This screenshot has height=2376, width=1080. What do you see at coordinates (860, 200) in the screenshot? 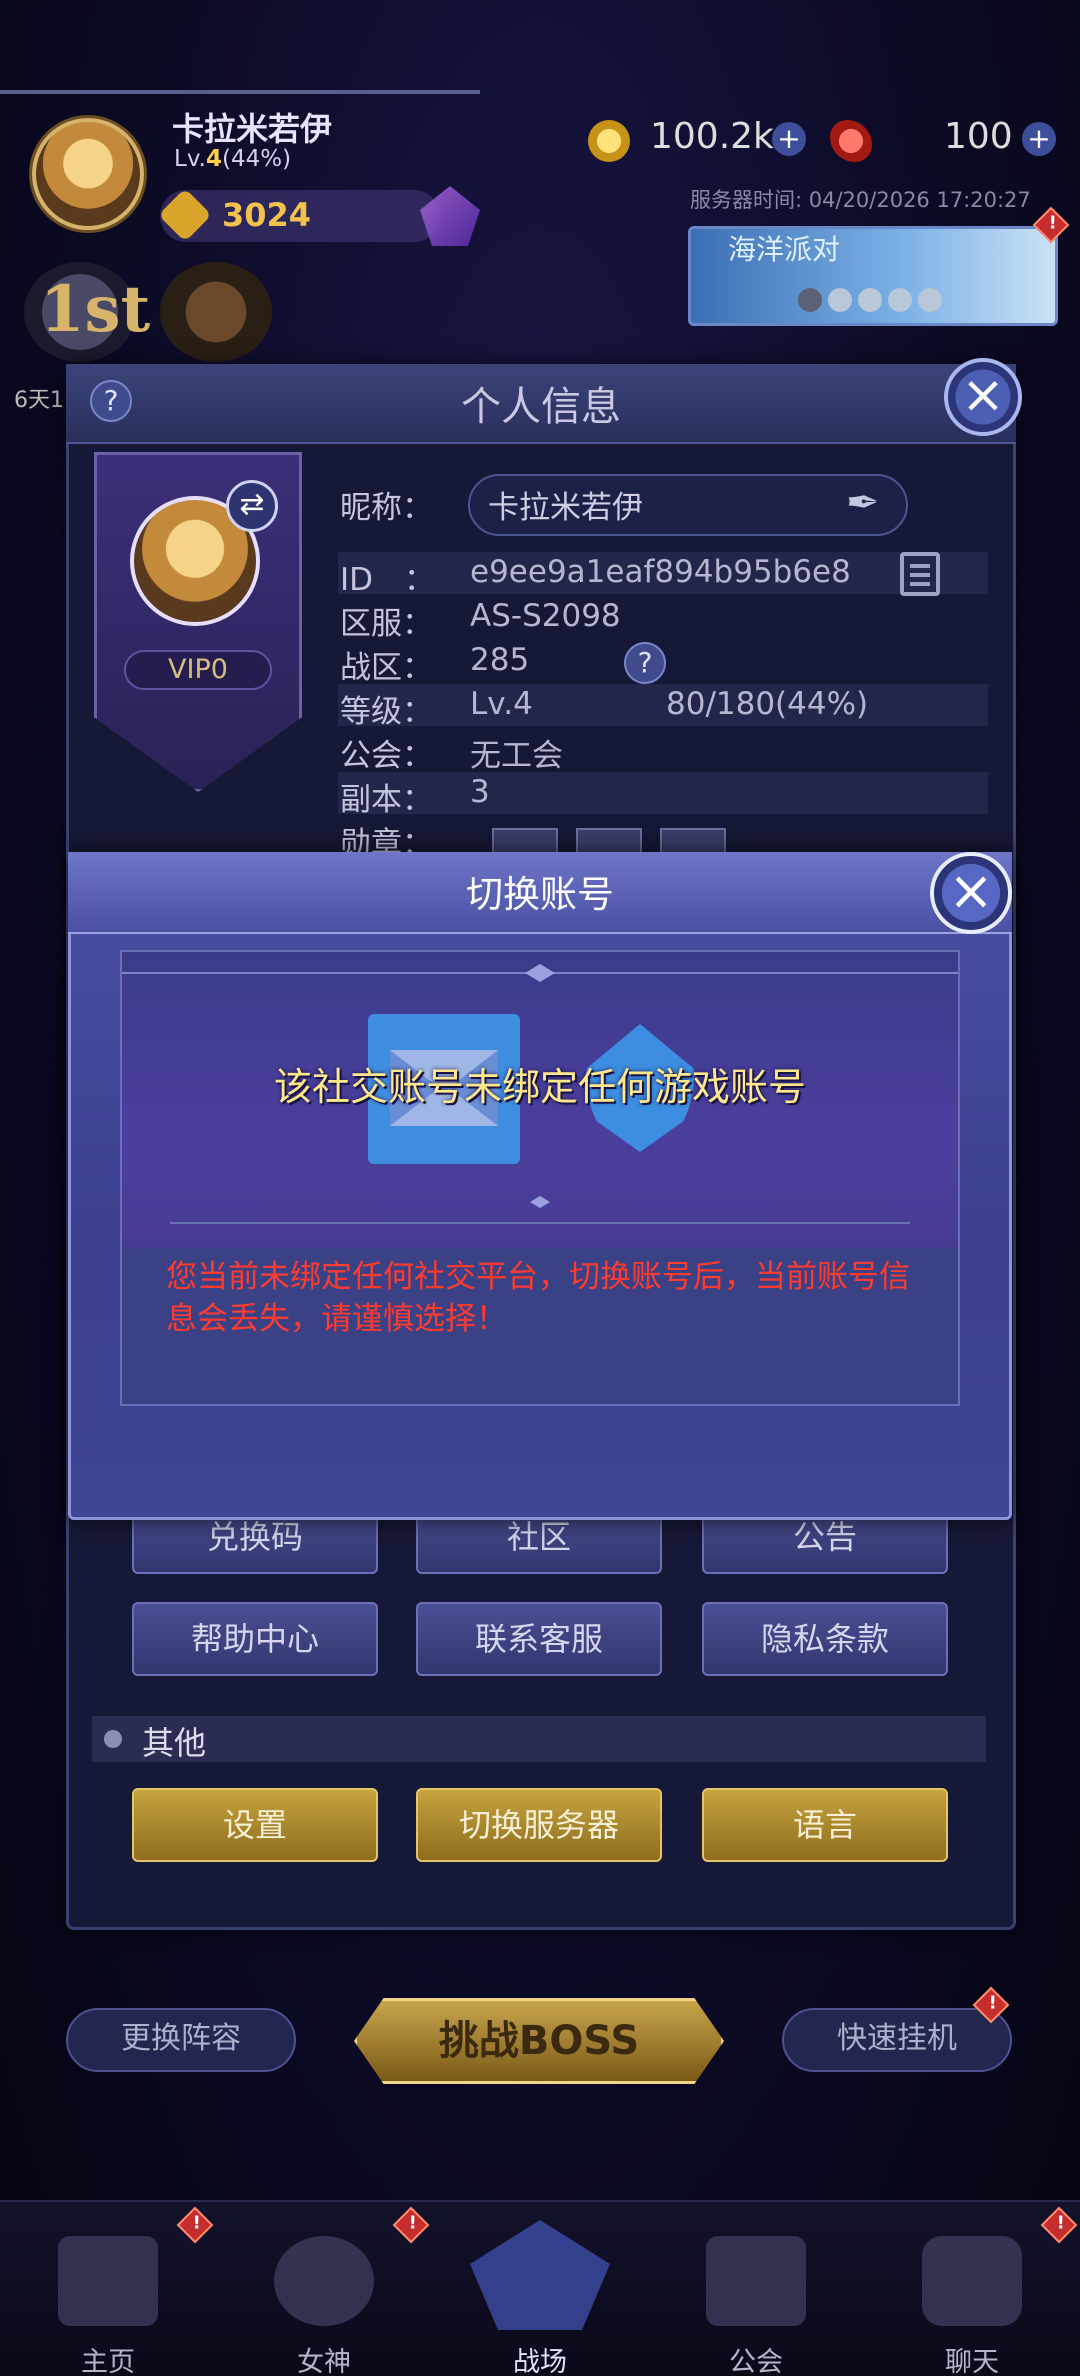
I see `server-time: 服务器时间: 04/20/2026 17:20:27` at bounding box center [860, 200].